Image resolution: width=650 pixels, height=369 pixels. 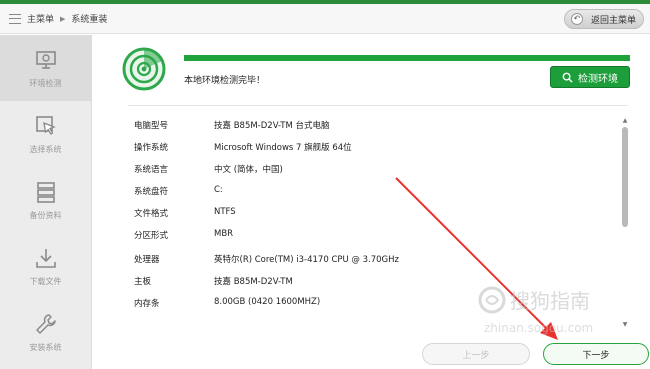 What do you see at coordinates (151, 170) in the screenshot?
I see `info-key: 系统语言` at bounding box center [151, 170].